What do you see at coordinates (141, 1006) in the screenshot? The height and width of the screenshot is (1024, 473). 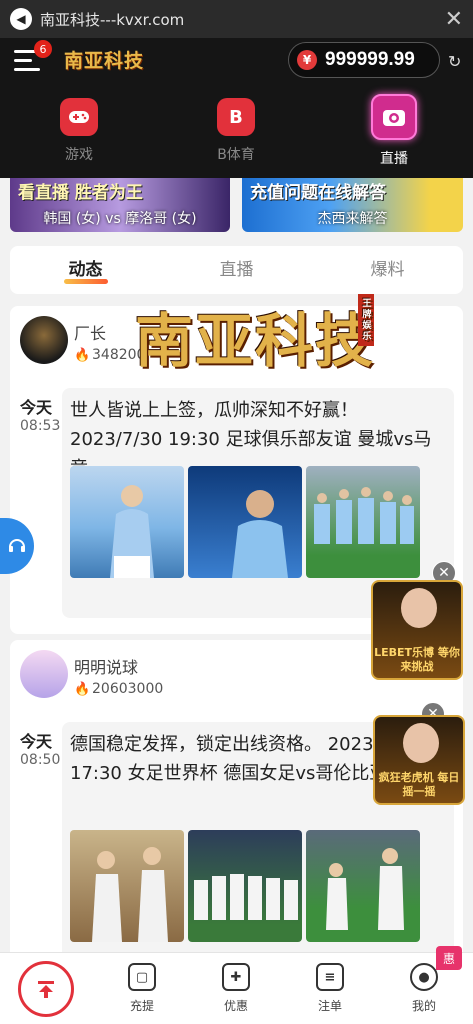 I see `nav-deposit-label: 充提` at bounding box center [141, 1006].